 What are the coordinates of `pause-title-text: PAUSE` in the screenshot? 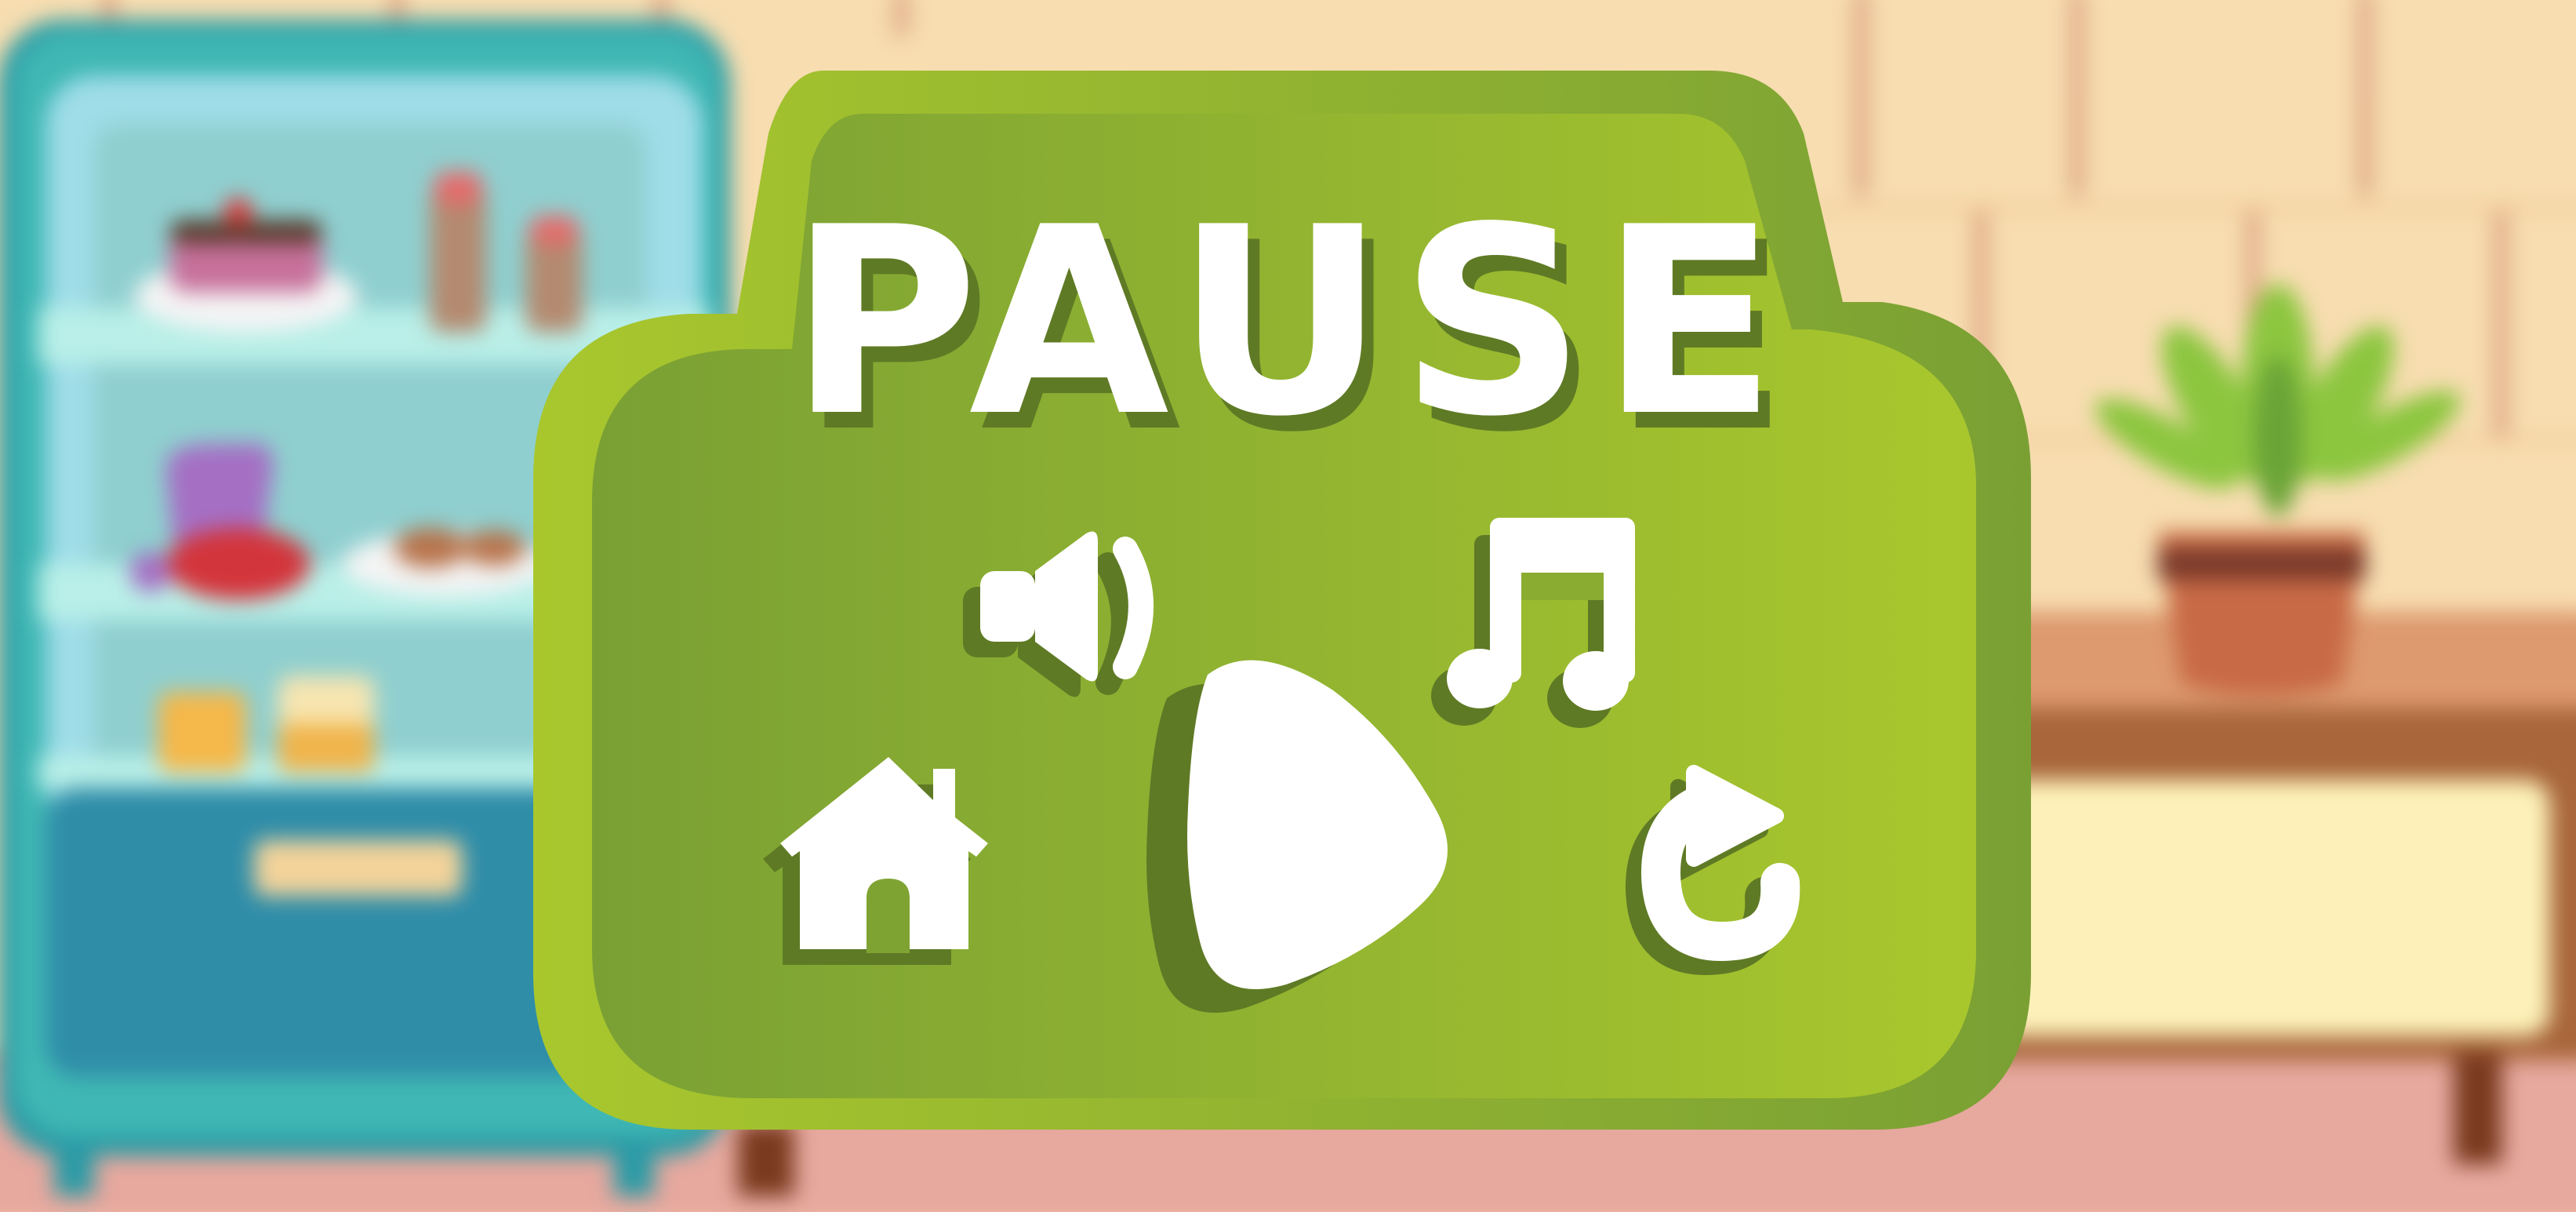 It's located at (1290, 322).